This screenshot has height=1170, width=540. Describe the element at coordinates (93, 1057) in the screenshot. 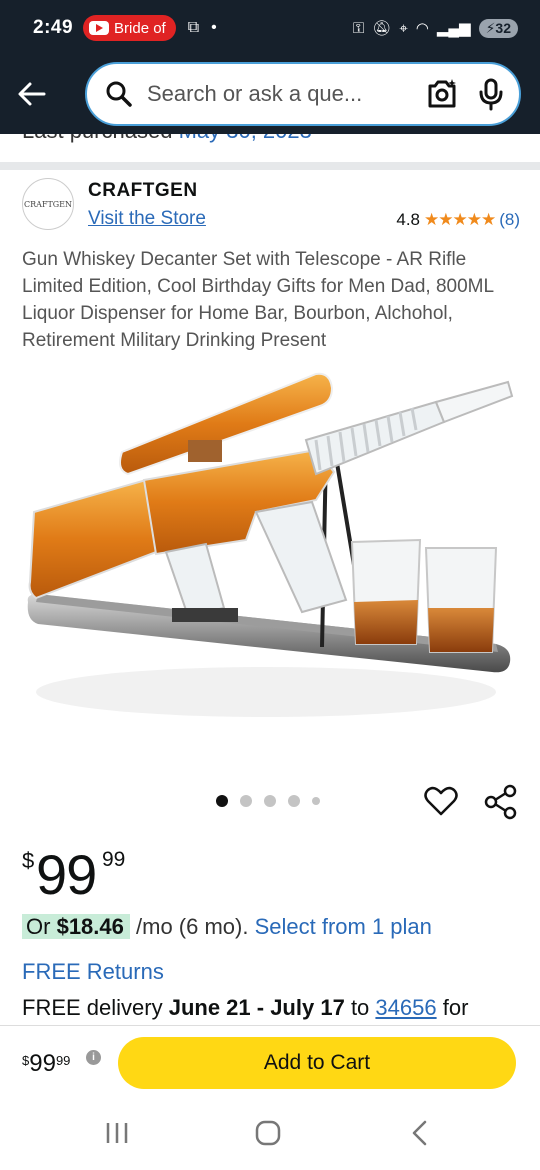

I see `info-icon: i` at that location.